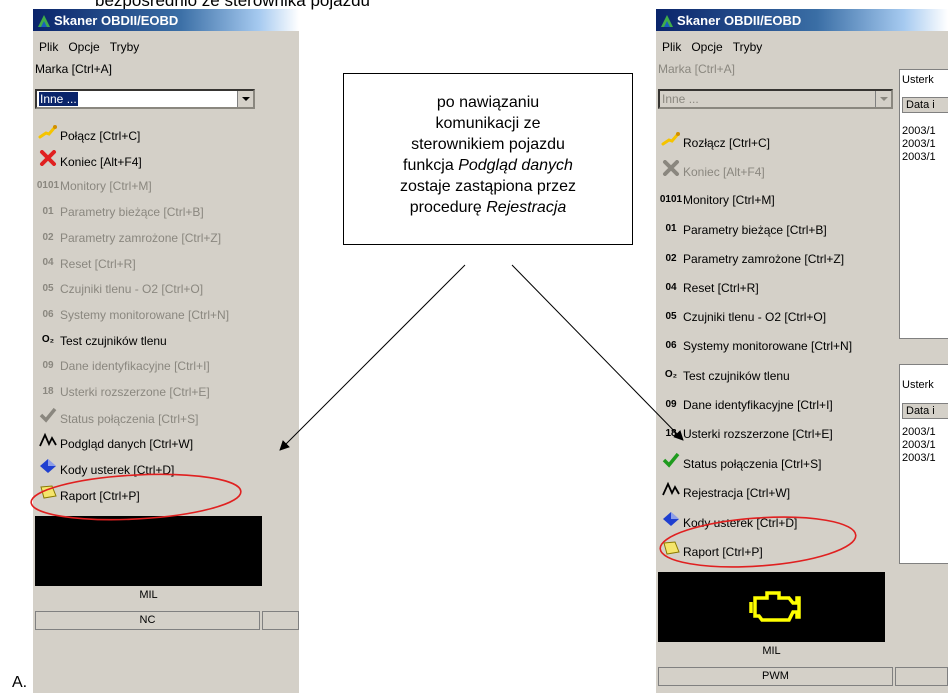 Image resolution: width=948 pixels, height=693 pixels. Describe the element at coordinates (488, 144) in the screenshot. I see `callout-line: sterownikiem pojazdu` at that location.